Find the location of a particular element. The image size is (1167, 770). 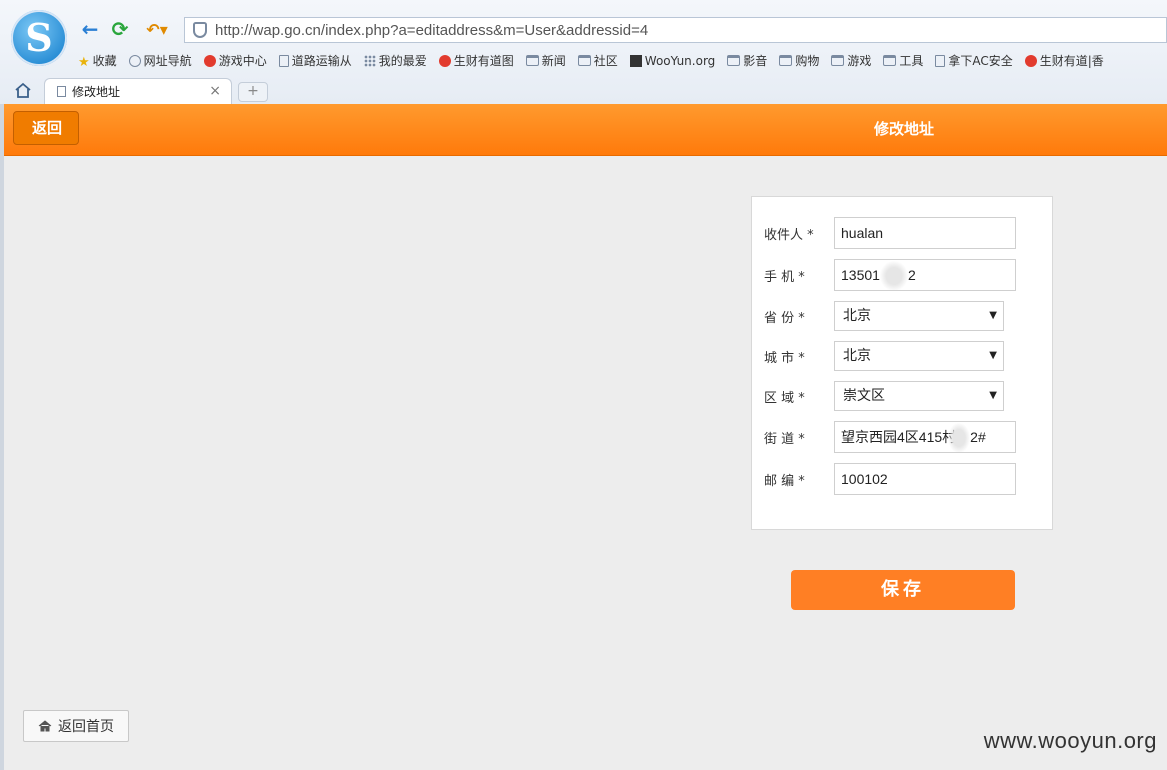

bookmark-label: 网址导航 is located at coordinates (167, 61).